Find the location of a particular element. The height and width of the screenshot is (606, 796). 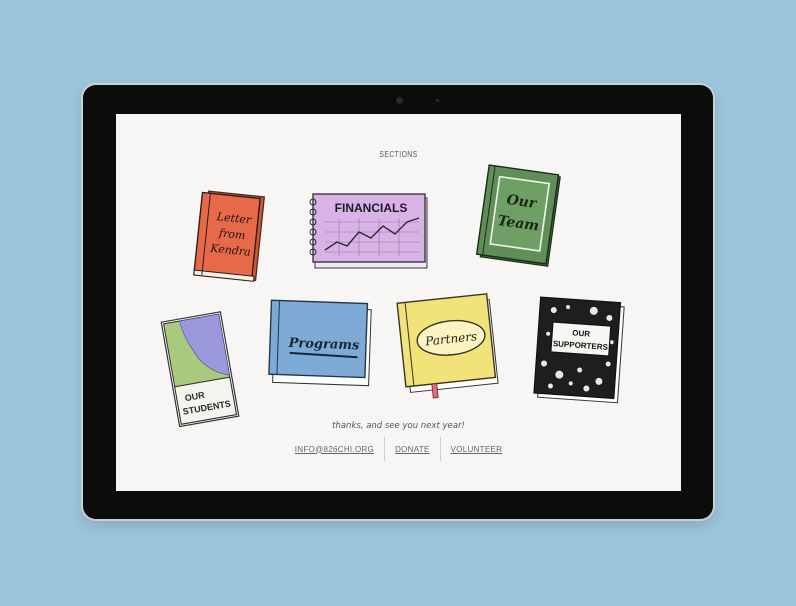

book-partners: Partners is located at coordinates (450, 347).